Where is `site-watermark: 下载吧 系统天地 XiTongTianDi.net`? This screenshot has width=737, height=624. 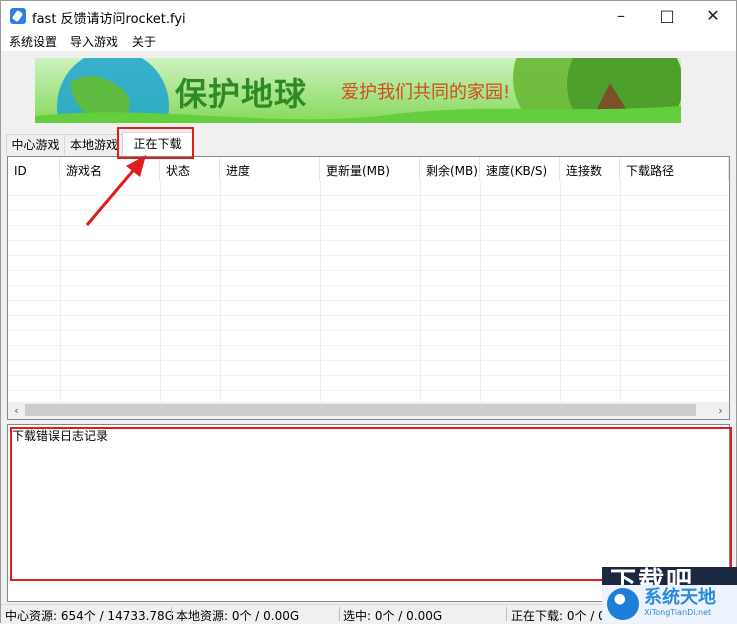 site-watermark: 下载吧 系统天地 XiTongTianDi.net is located at coordinates (669, 595).